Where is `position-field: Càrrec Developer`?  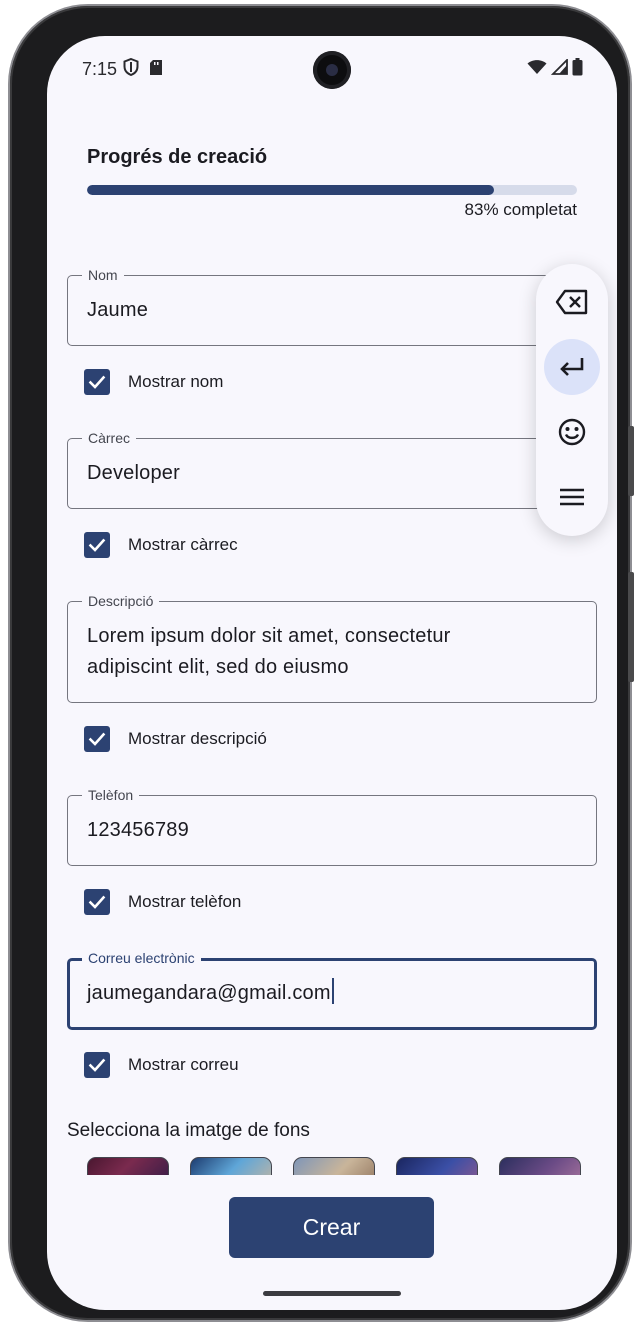
position-field: Càrrec Developer is located at coordinates (332, 469).